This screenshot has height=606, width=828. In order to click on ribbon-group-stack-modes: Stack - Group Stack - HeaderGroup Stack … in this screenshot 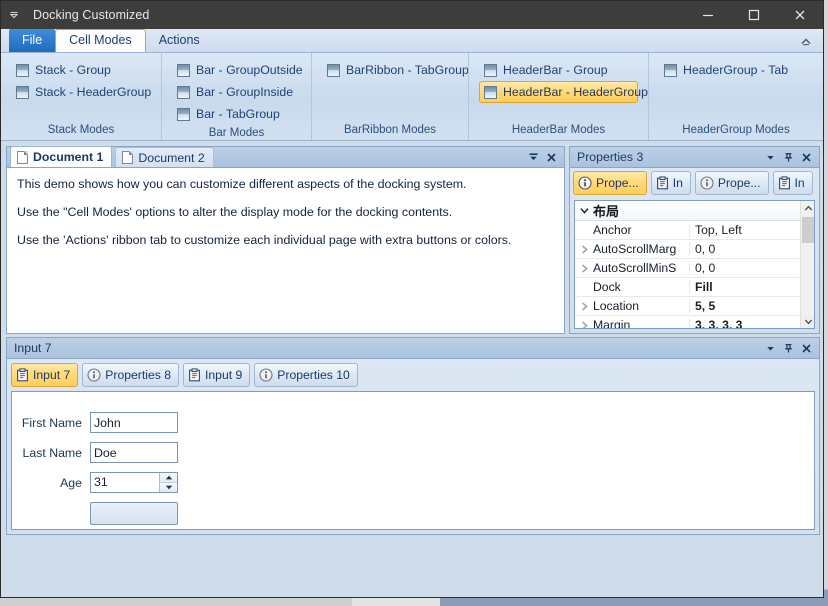, I will do `click(81, 96)`.